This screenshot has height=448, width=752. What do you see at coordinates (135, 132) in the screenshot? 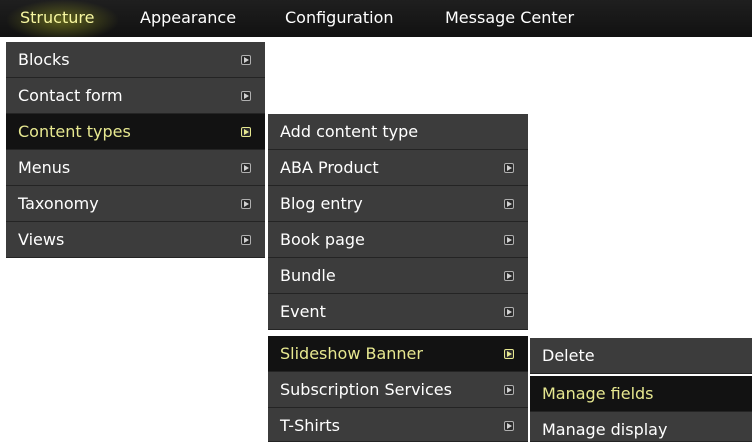
I see `menu-item-content-types: Content types` at bounding box center [135, 132].